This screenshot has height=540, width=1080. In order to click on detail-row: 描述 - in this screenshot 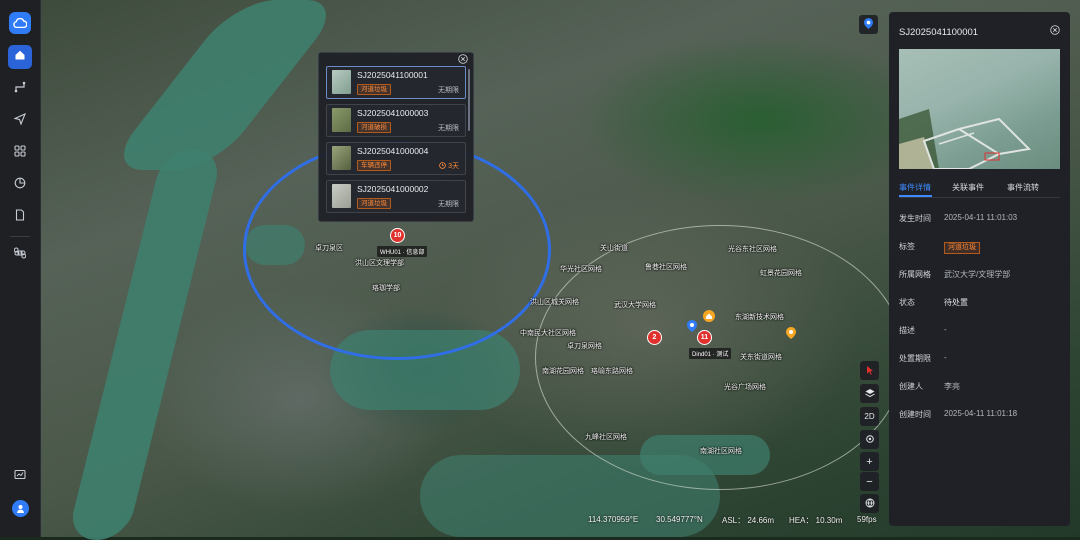, I will do `click(979, 332)`.